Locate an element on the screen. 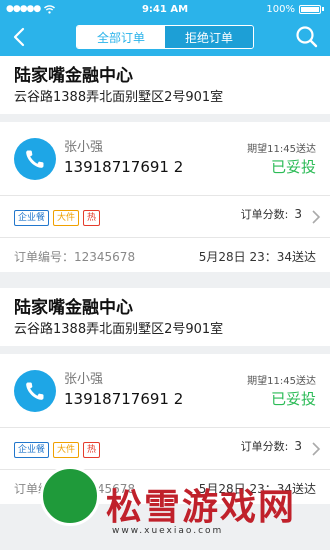 Image resolution: width=330 pixels, height=550 pixels. signal-dots: ●●●●● is located at coordinates (23, 9).